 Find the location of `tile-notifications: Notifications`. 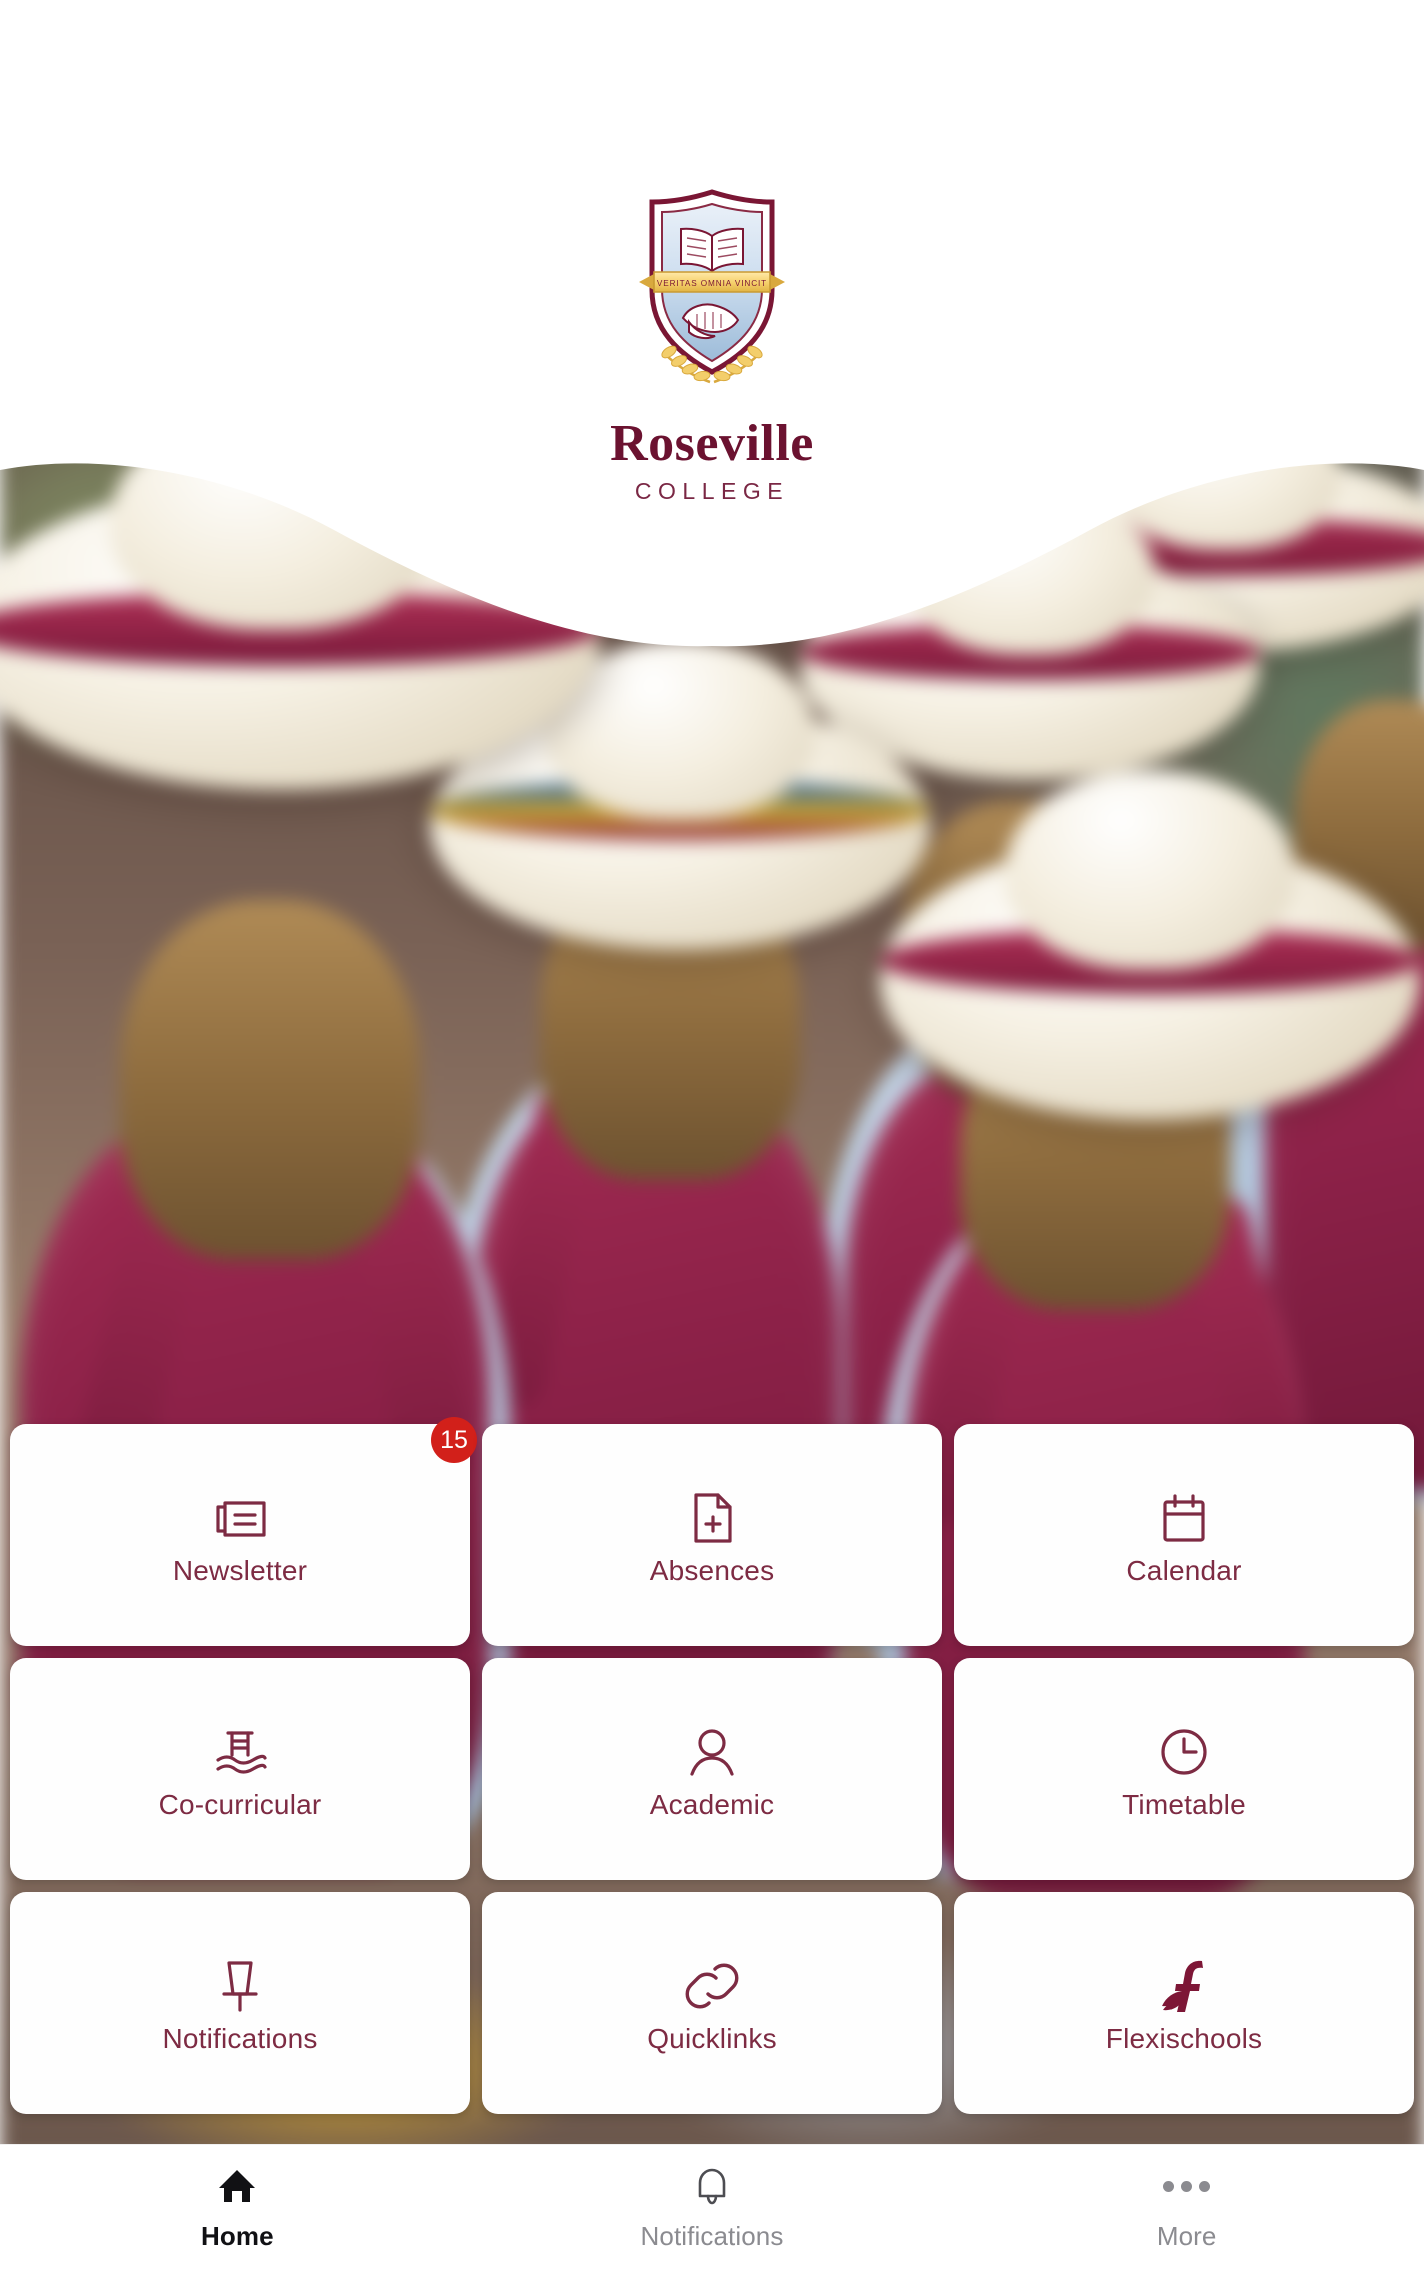

tile-notifications: Notifications is located at coordinates (240, 2003).